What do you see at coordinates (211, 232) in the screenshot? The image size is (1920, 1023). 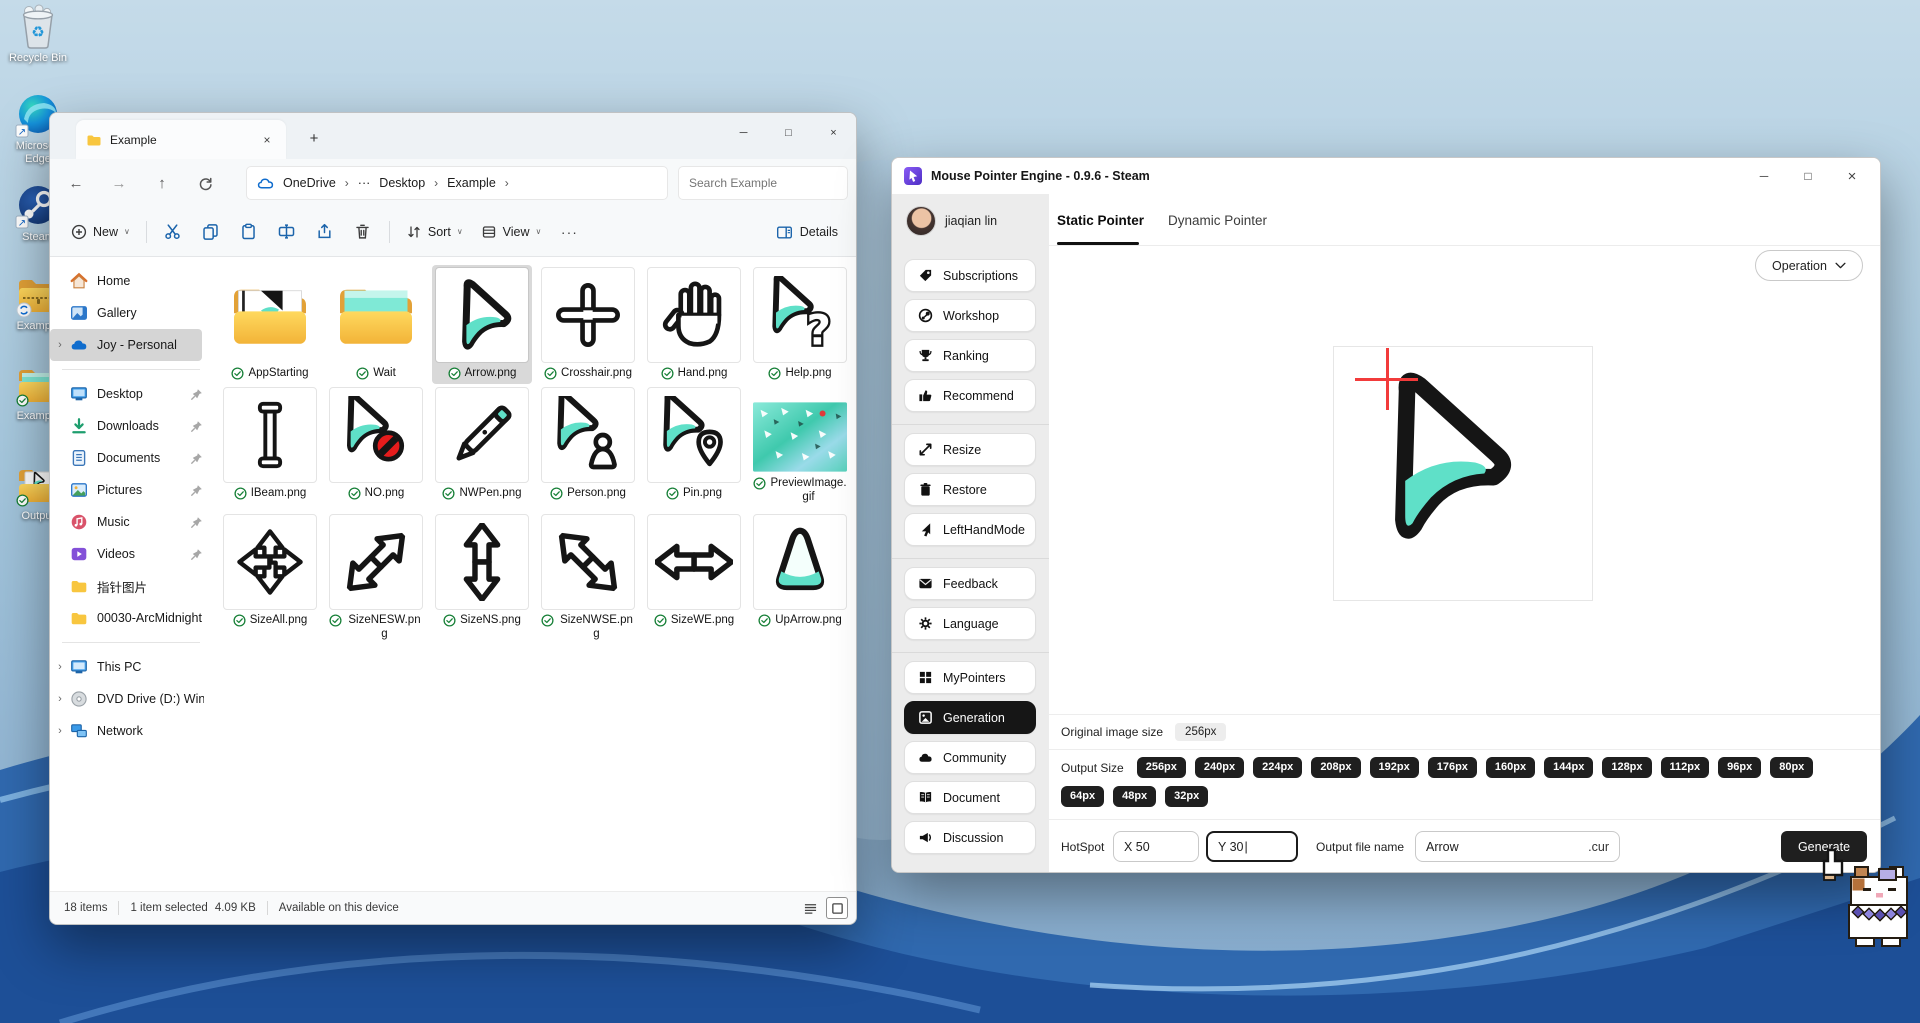 I see `copy-button` at bounding box center [211, 232].